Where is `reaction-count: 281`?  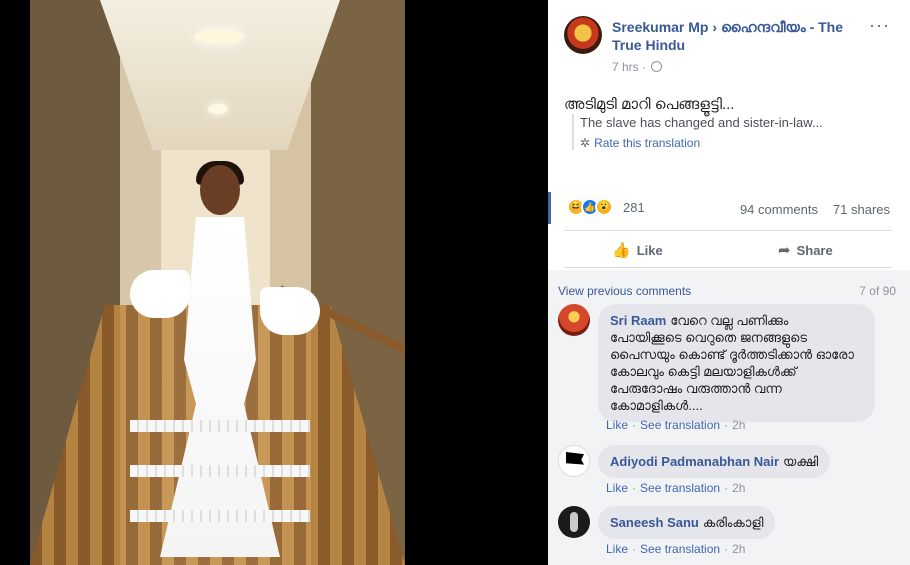
reaction-count: 281 is located at coordinates (634, 207).